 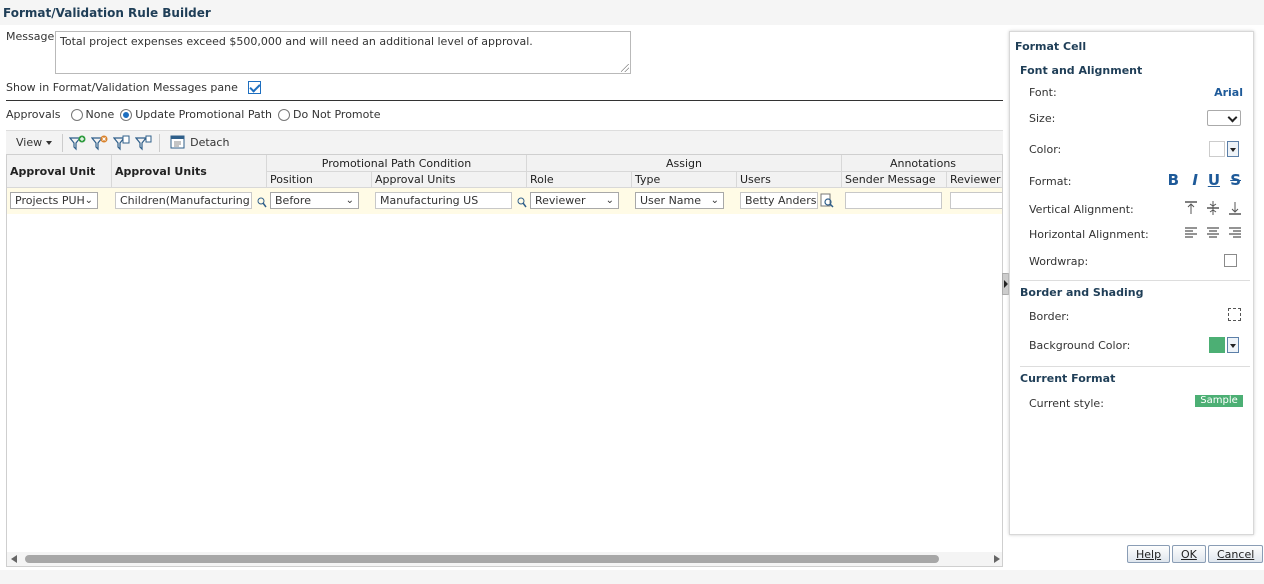 I want to click on size-label: Size:, so click(x=1042, y=118).